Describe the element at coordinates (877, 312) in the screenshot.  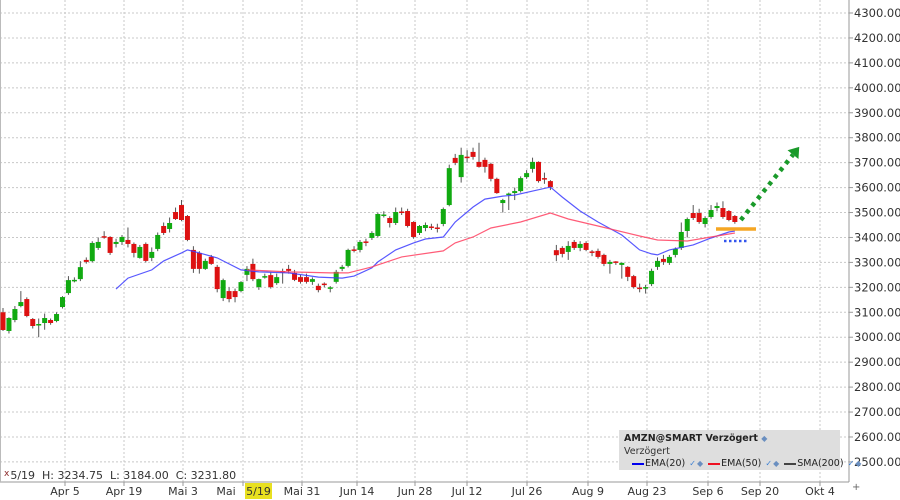
I see `y-tick-label: 3100.00` at that location.